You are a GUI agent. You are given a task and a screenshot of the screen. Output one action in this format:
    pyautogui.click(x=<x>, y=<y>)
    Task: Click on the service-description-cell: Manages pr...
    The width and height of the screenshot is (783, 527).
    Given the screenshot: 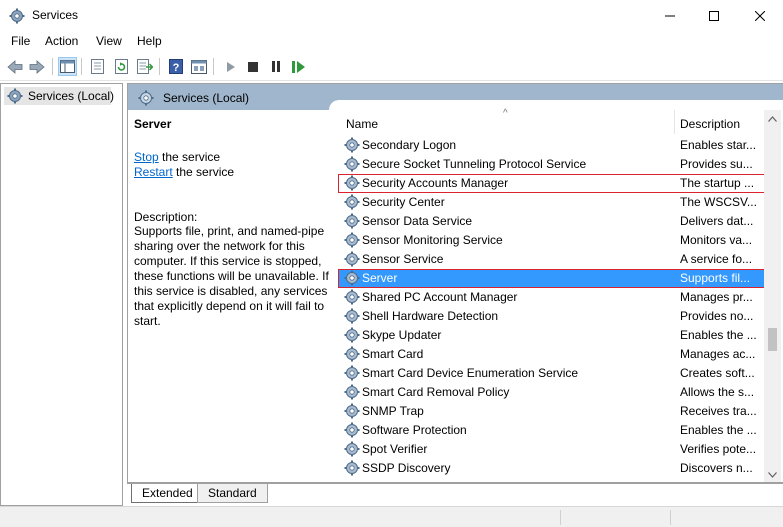 What is the action you would take?
    pyautogui.click(x=716, y=297)
    